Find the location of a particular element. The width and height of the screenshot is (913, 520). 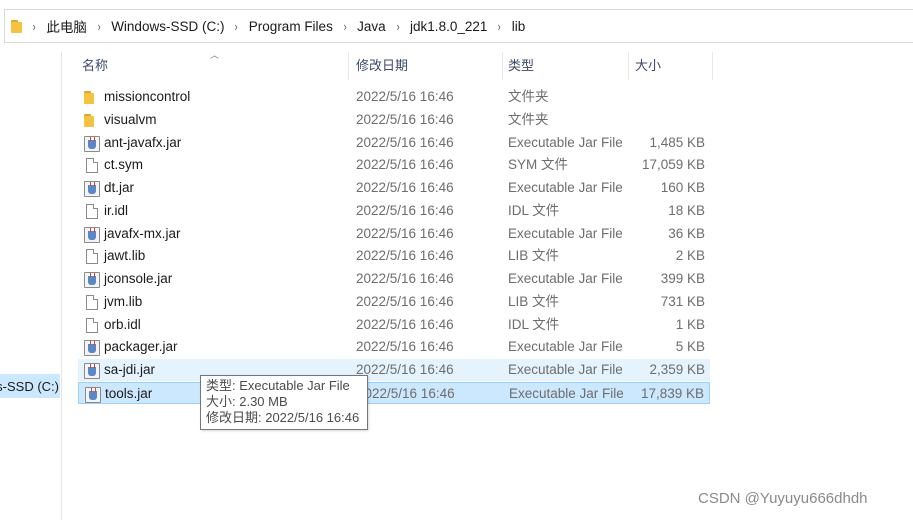

file-size: 17,839 KB is located at coordinates (672, 393).